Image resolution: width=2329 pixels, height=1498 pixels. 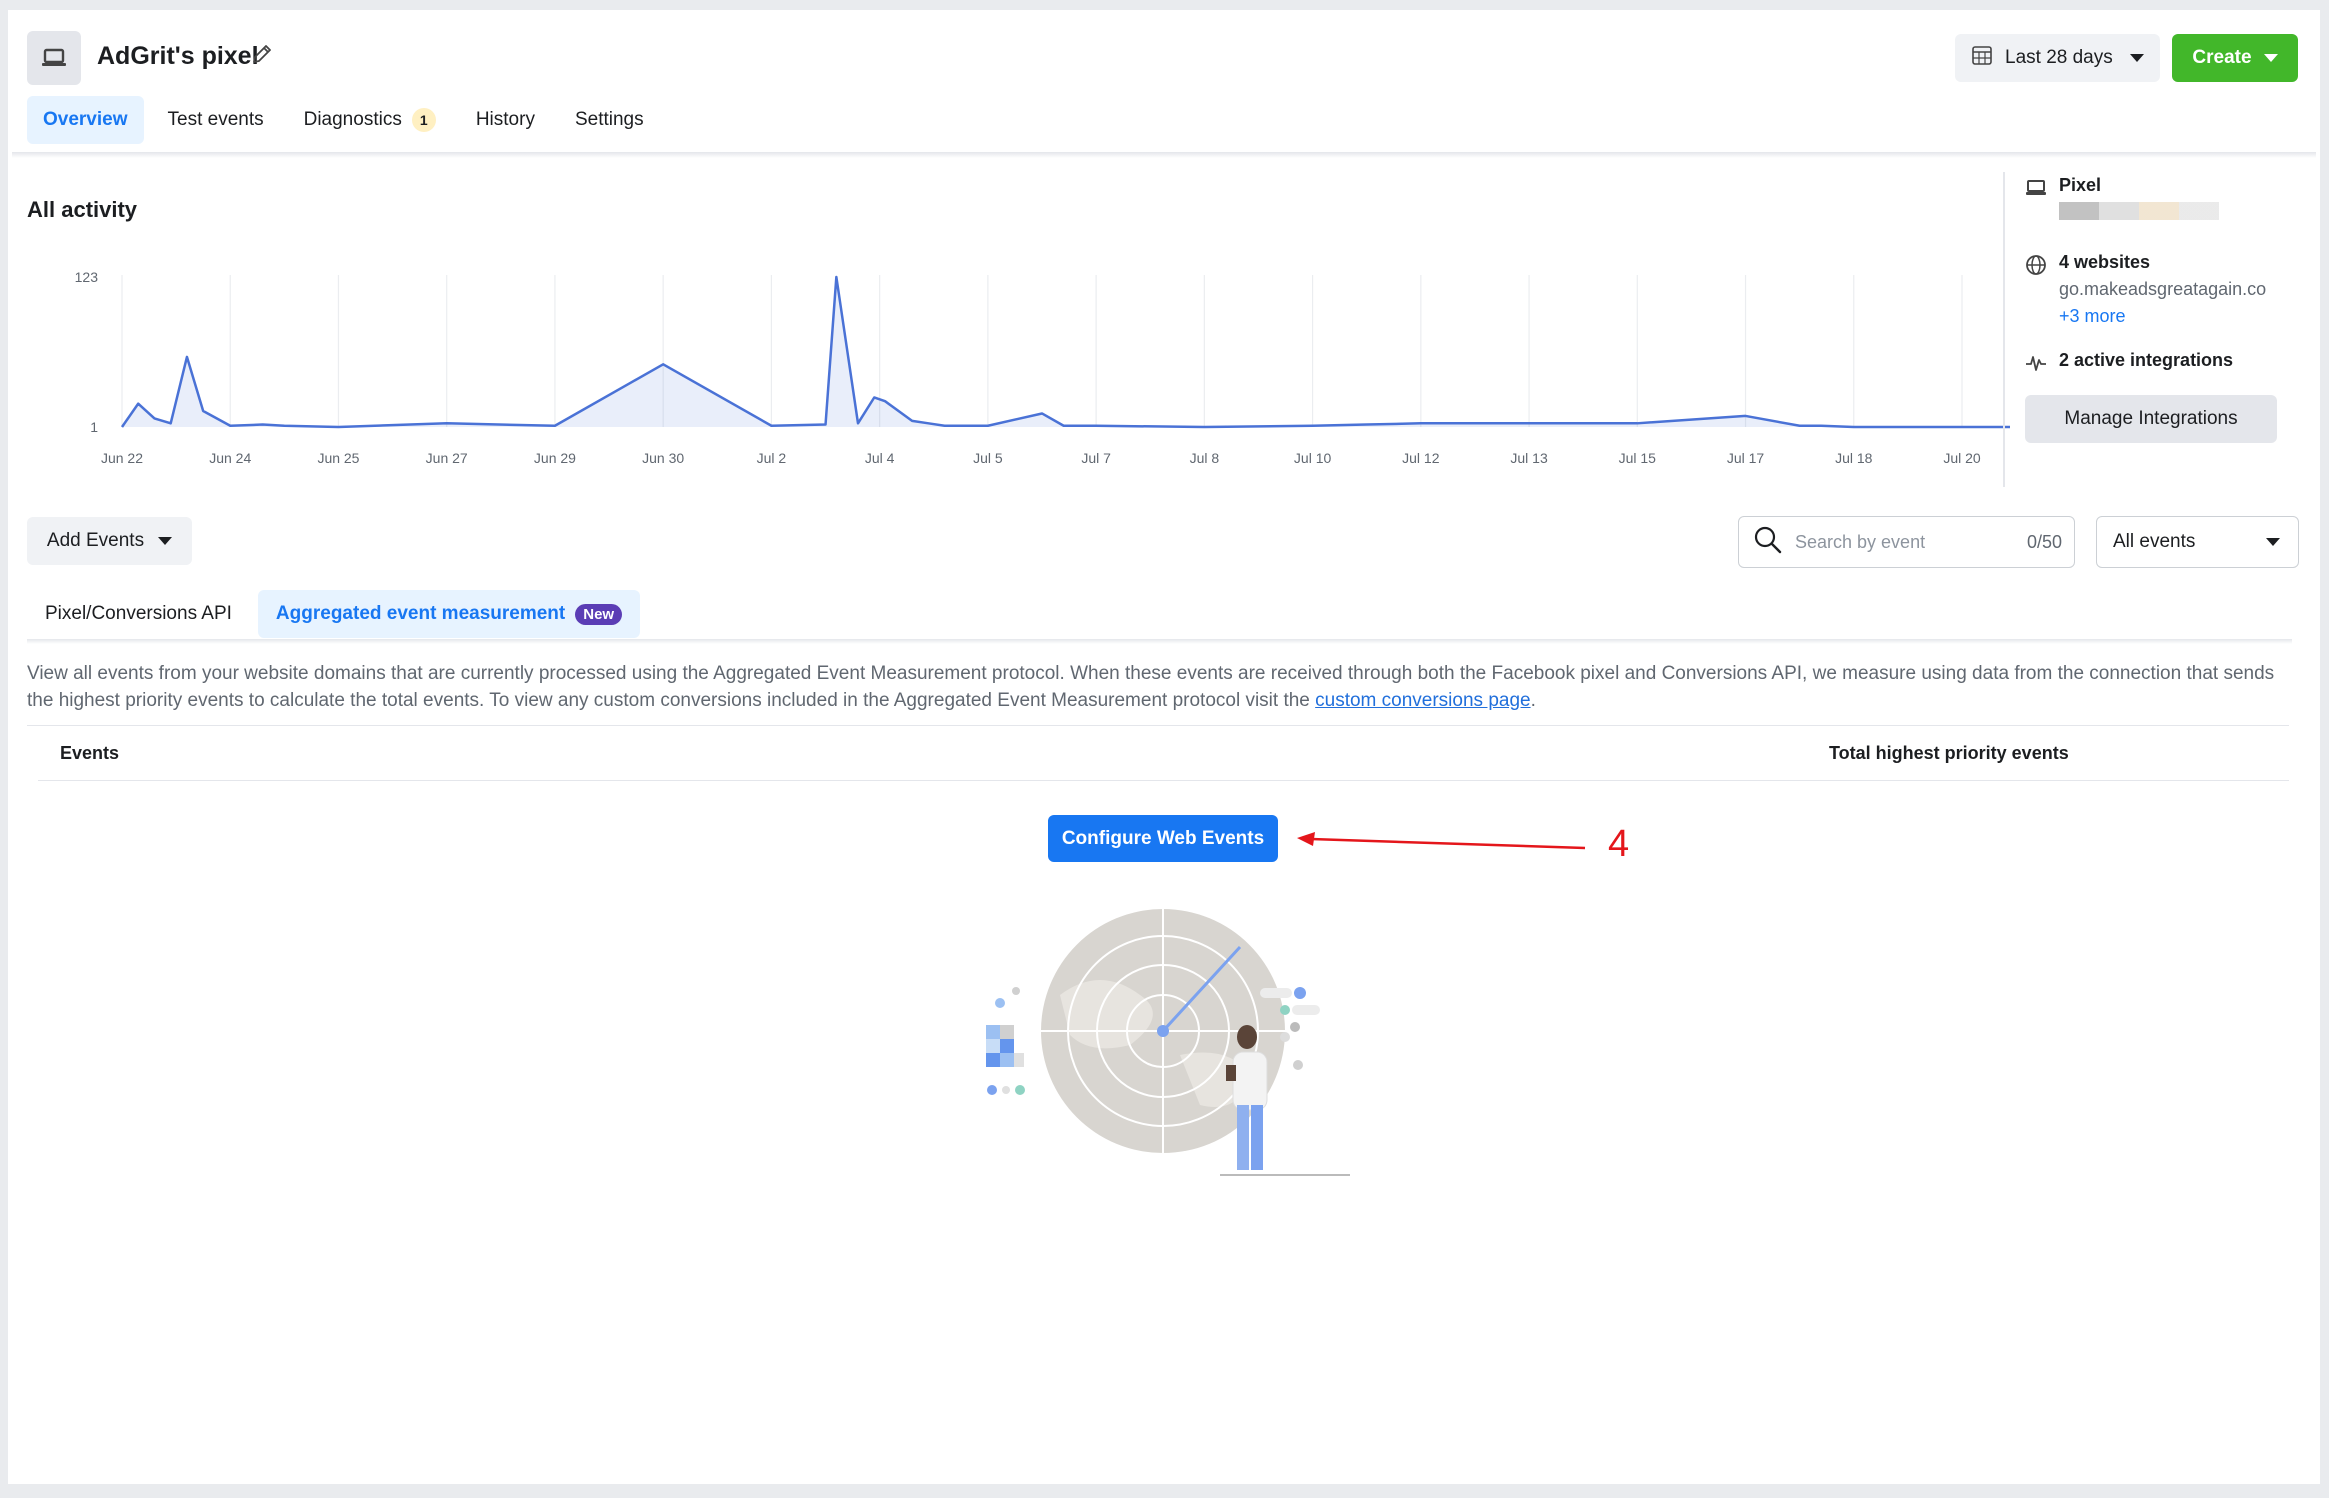 What do you see at coordinates (2122, 197) in the screenshot?
I see `pixel-info: Pixel` at bounding box center [2122, 197].